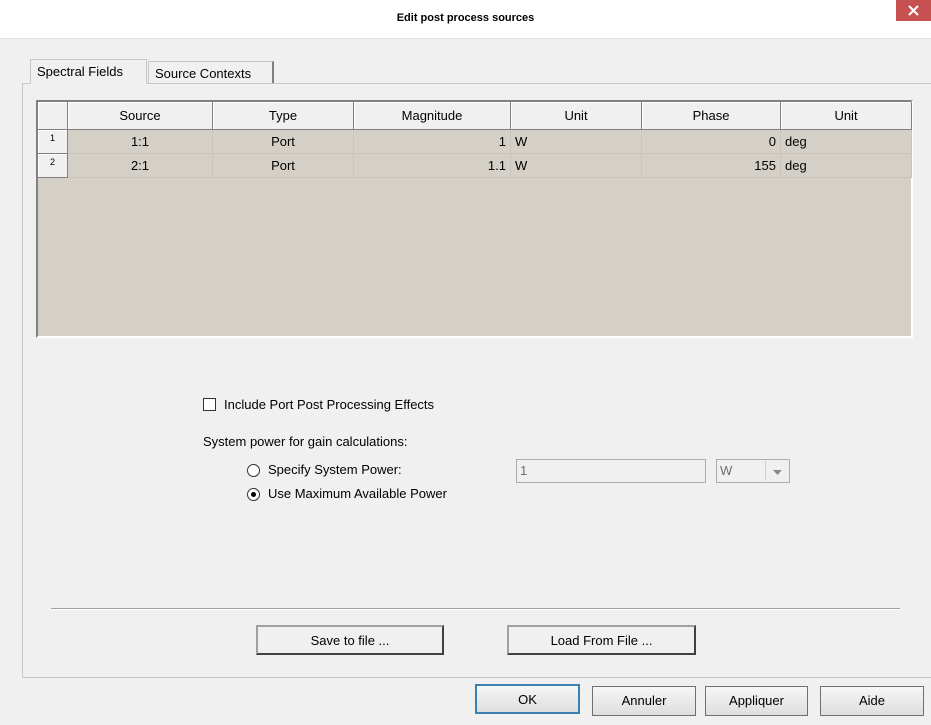 The height and width of the screenshot is (725, 931). Describe the element at coordinates (211, 72) in the screenshot. I see `tab-source-contexts: Source Contexts` at that location.